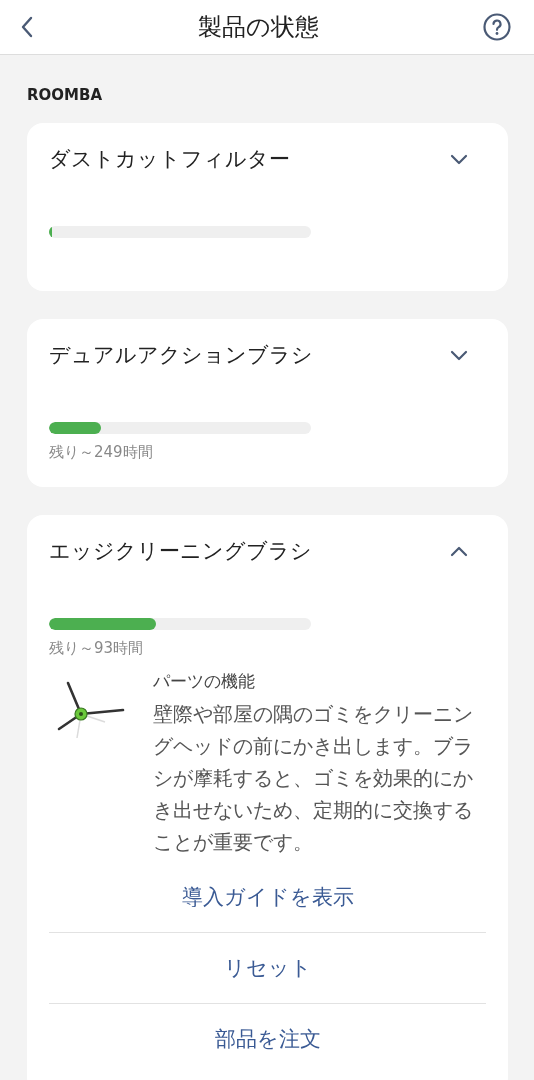 This screenshot has width=534, height=1080. Describe the element at coordinates (204, 681) in the screenshot. I see `detail-heading: パーツの機能` at that location.